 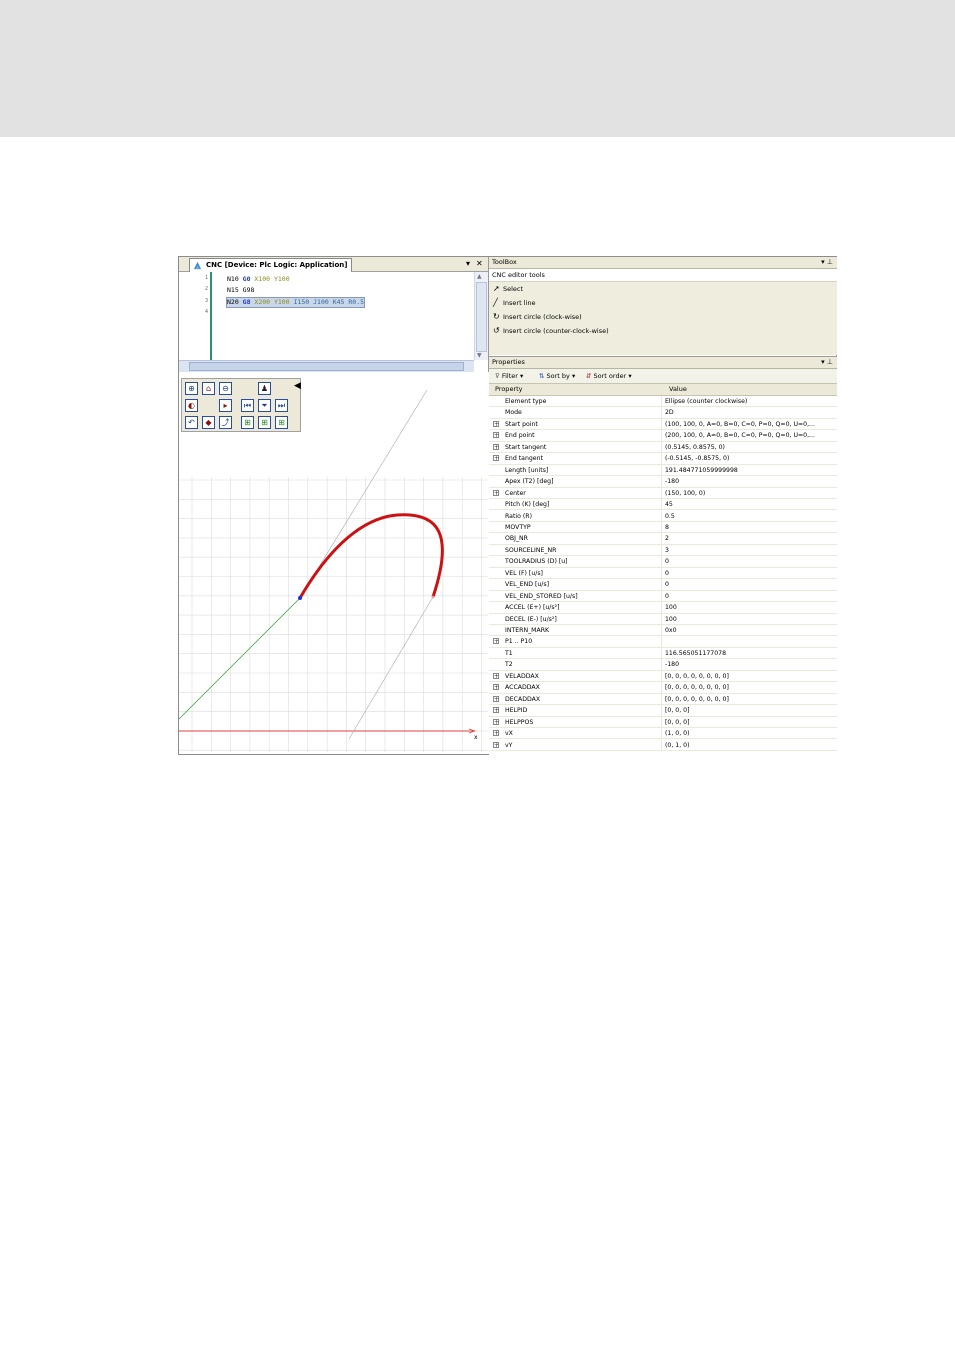 What do you see at coordinates (663, 550) in the screenshot?
I see `property-row: SOURCELINE_NR 3` at bounding box center [663, 550].